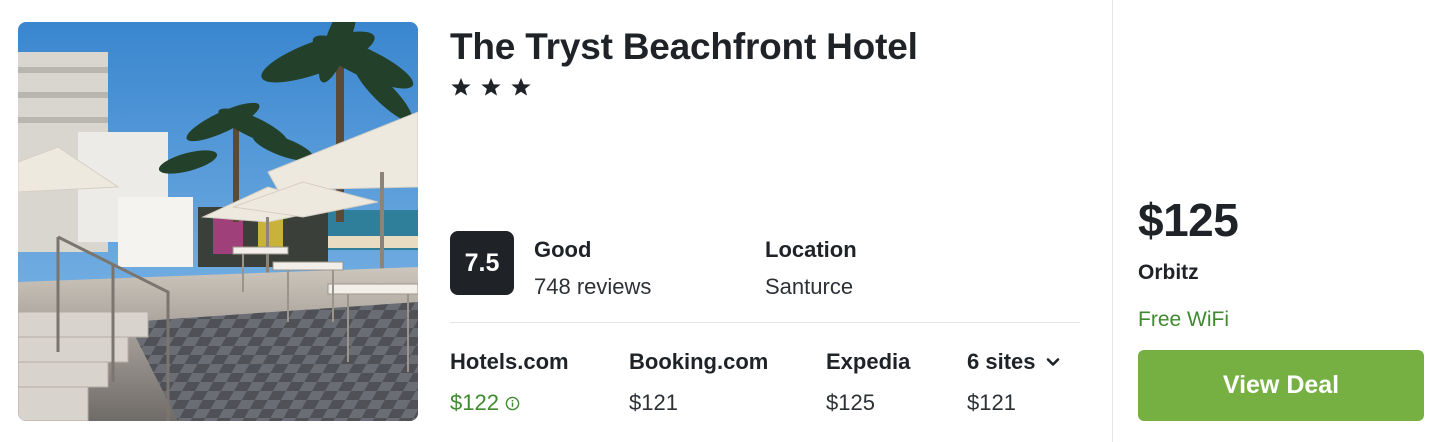  I want to click on rating-word: Good, so click(563, 249).